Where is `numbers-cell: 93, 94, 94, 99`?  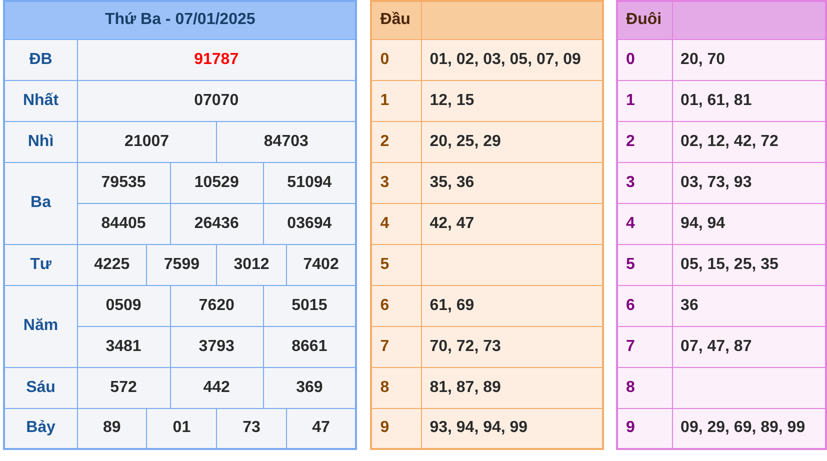
numbers-cell: 93, 94, 94, 99 is located at coordinates (512, 428).